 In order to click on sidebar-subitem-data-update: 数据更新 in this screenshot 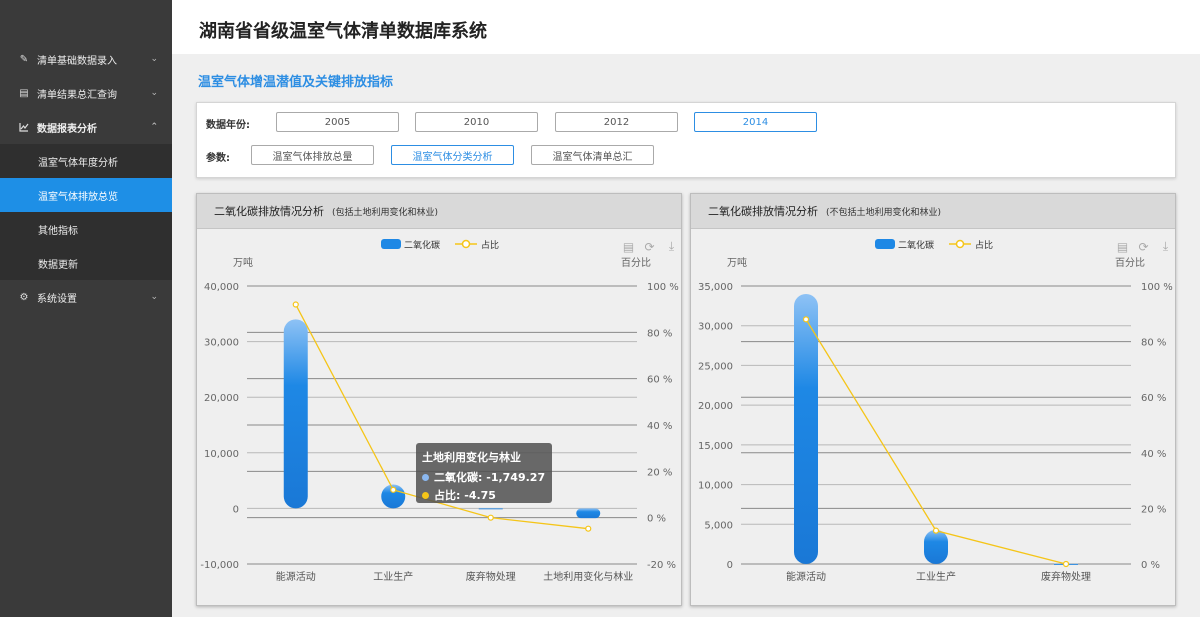, I will do `click(86, 263)`.